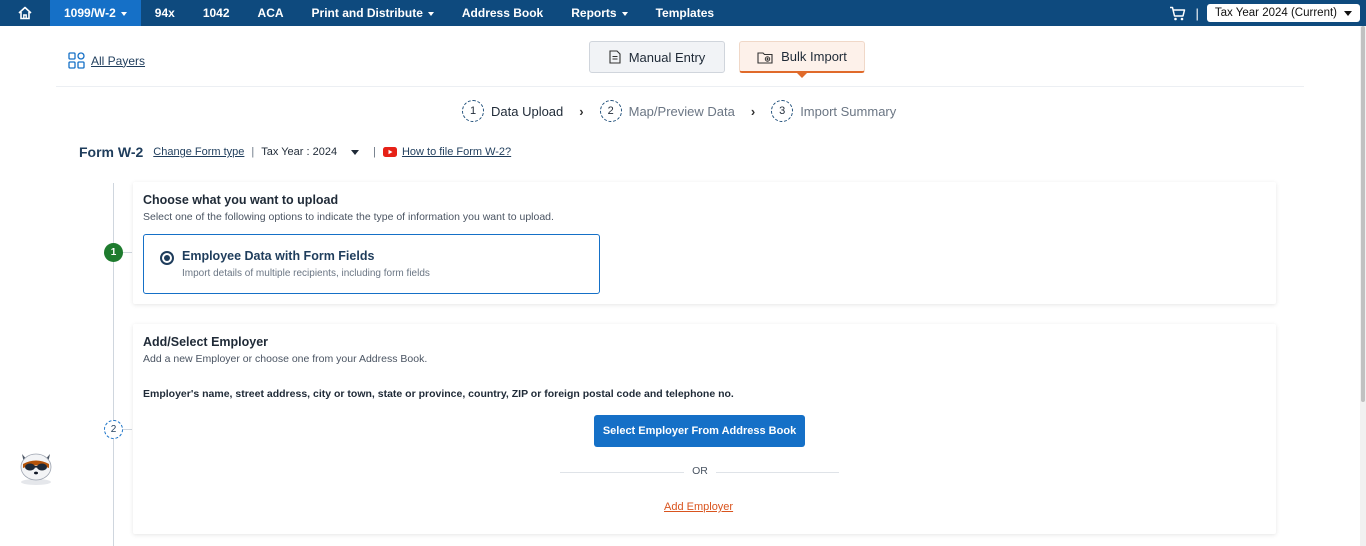  Describe the element at coordinates (389, 152) in the screenshot. I see `youtube-icon` at that location.